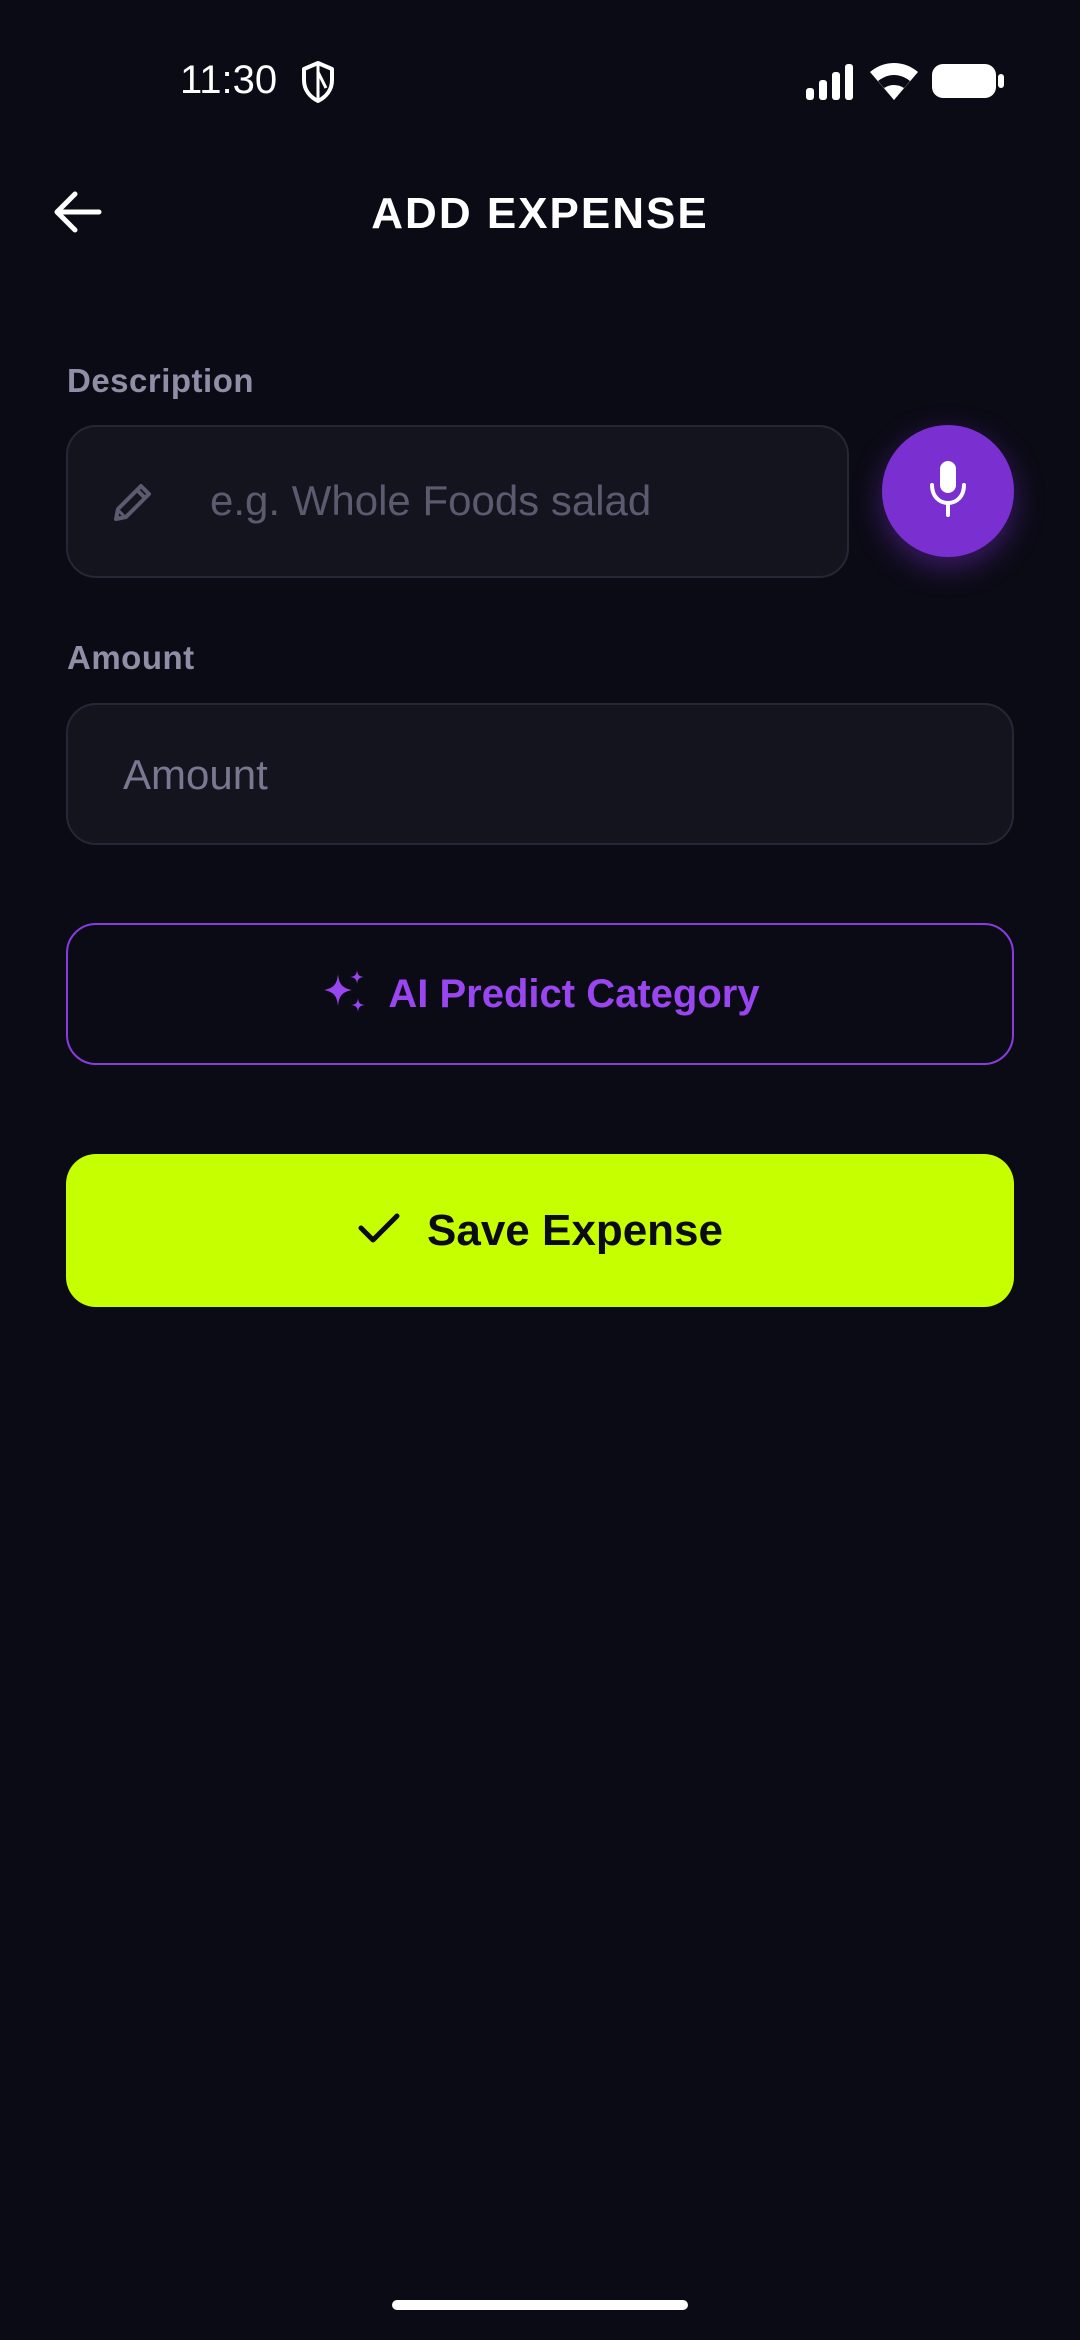  I want to click on amount-field, so click(540, 774).